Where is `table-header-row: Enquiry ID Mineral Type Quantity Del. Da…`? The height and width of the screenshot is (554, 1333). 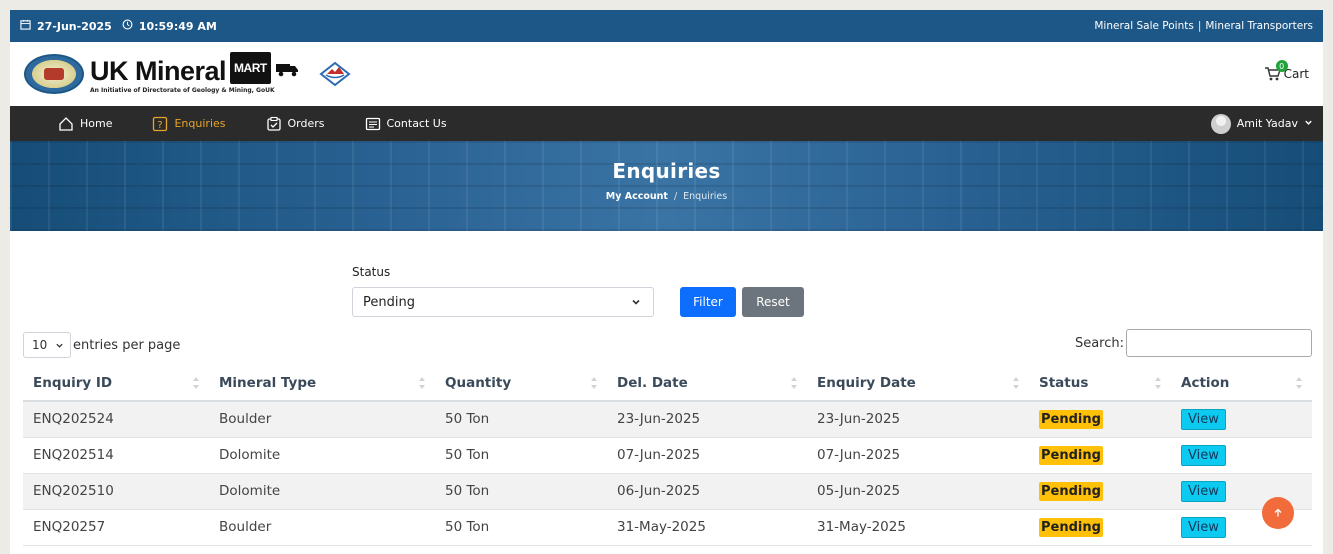
table-header-row: Enquiry ID Mineral Type Quantity Del. Da… is located at coordinates (667, 383).